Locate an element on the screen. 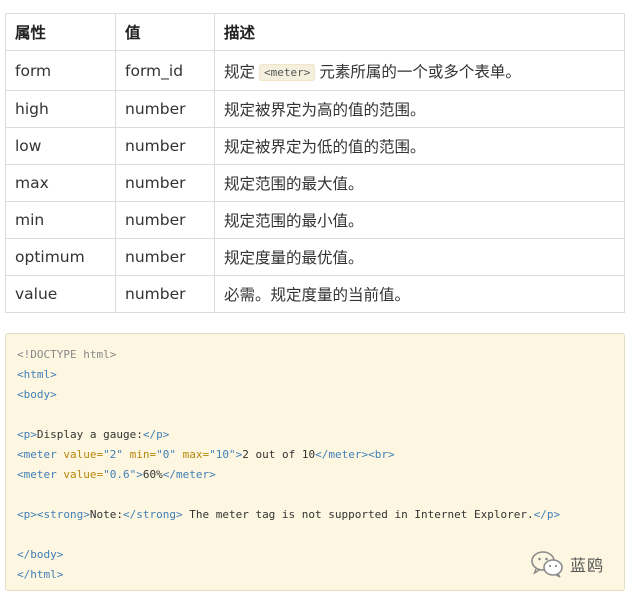  table-header-row: 属性 值 描述 is located at coordinates (315, 32).